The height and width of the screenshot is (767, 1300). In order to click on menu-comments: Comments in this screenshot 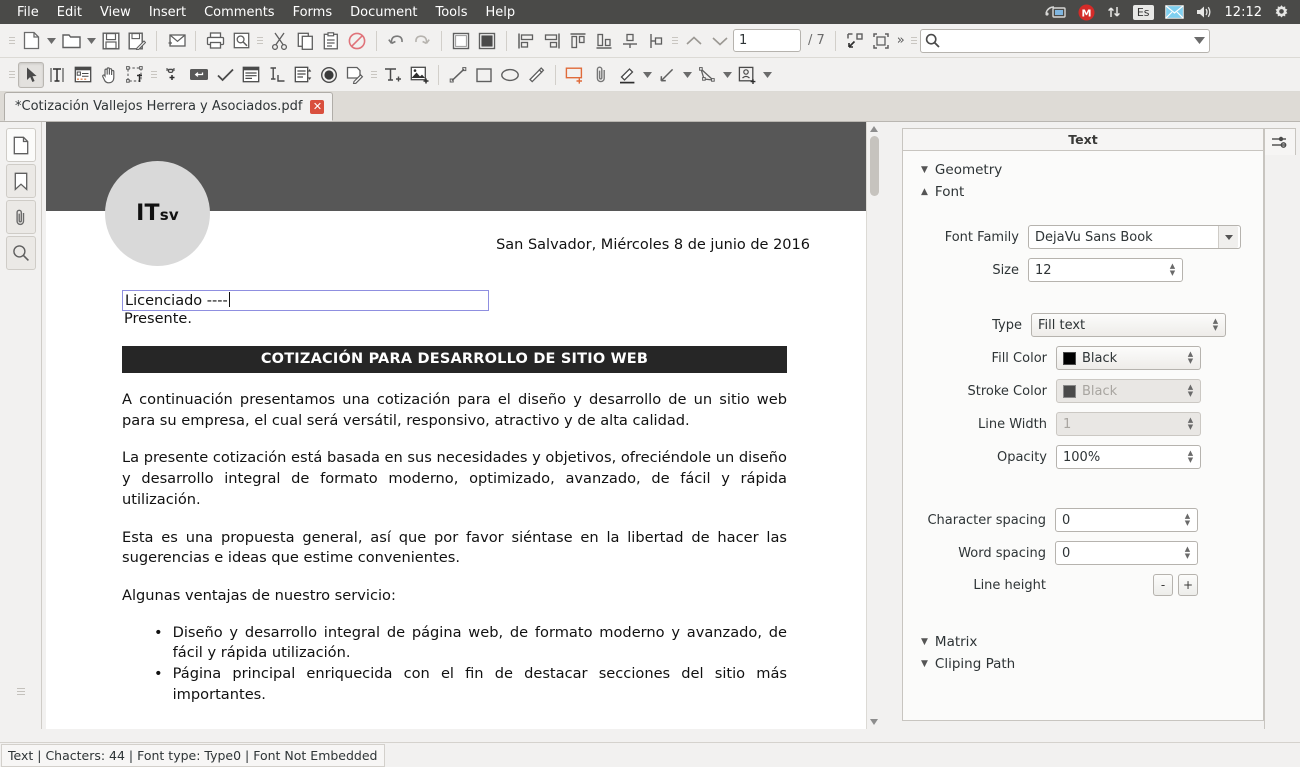, I will do `click(239, 12)`.